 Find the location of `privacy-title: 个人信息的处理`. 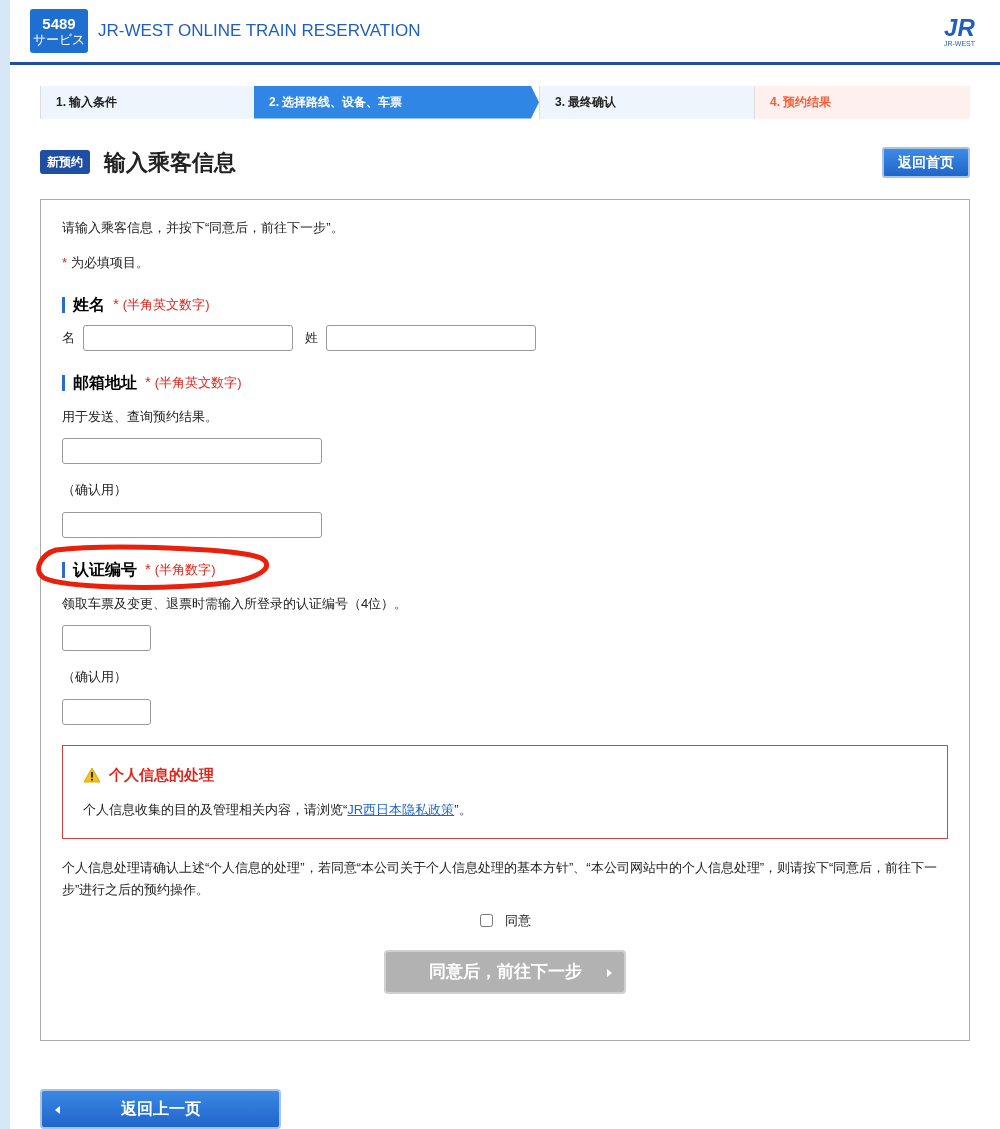

privacy-title: 个人信息的处理 is located at coordinates (161, 774).